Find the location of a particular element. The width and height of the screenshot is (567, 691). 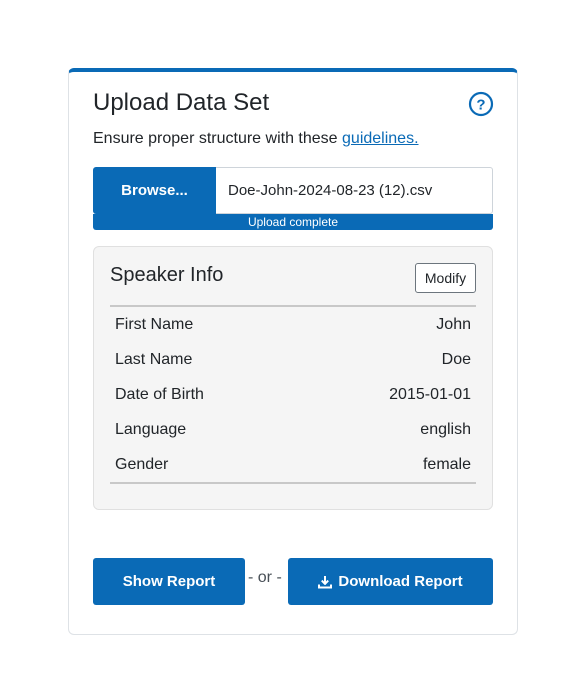

upload-progress-bar: Upload complete is located at coordinates (293, 222).